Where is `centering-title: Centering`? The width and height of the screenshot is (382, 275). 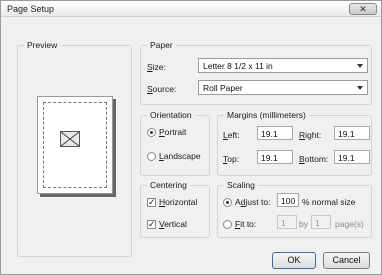
centering-title: Centering is located at coordinates (168, 185).